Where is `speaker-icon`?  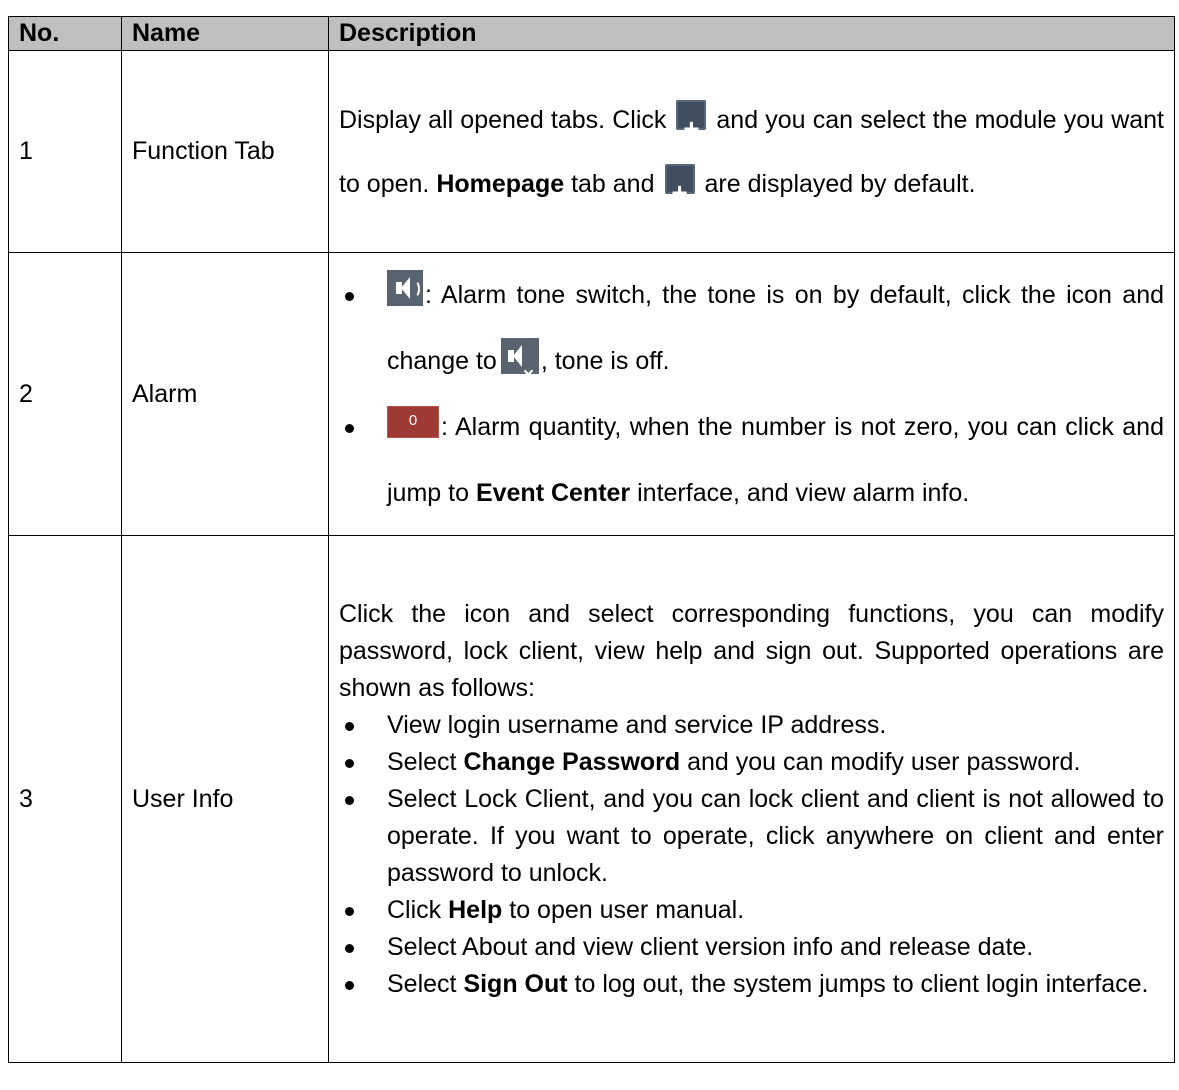
speaker-icon is located at coordinates (405, 288).